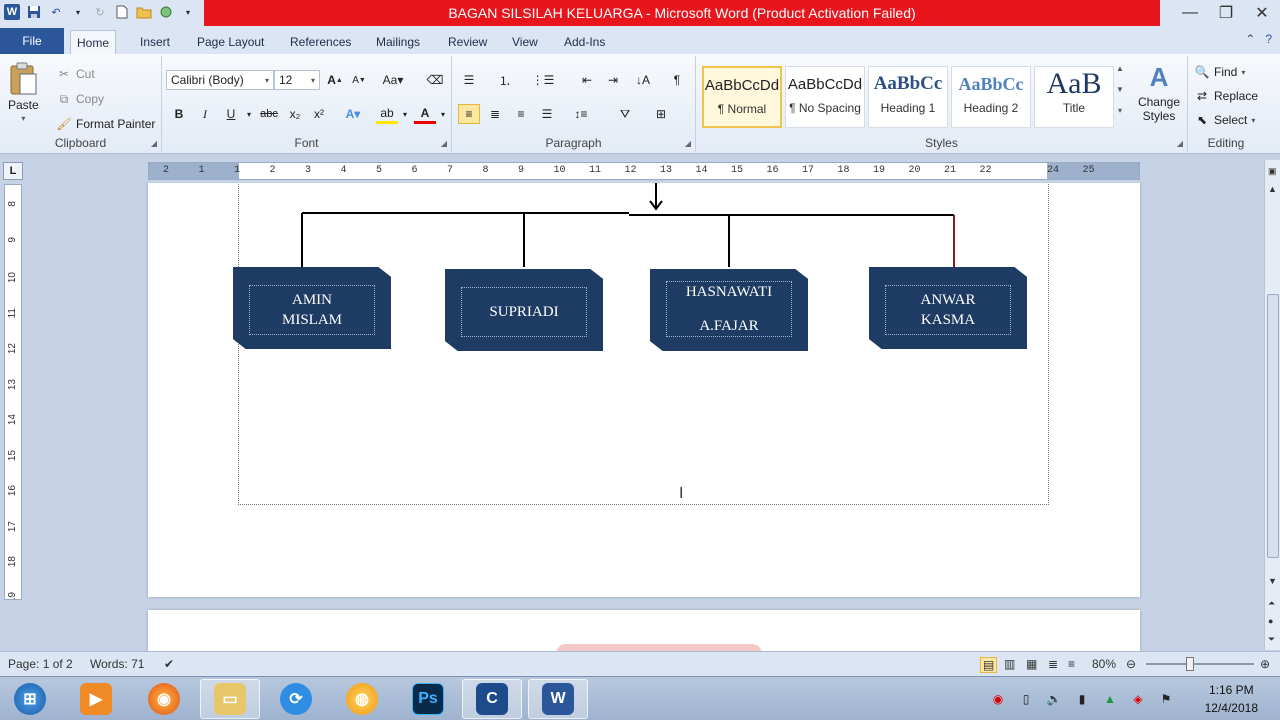 Image resolution: width=1280 pixels, height=720 pixels. What do you see at coordinates (521, 114) in the screenshot?
I see `align-right-icon: ≡` at bounding box center [521, 114].